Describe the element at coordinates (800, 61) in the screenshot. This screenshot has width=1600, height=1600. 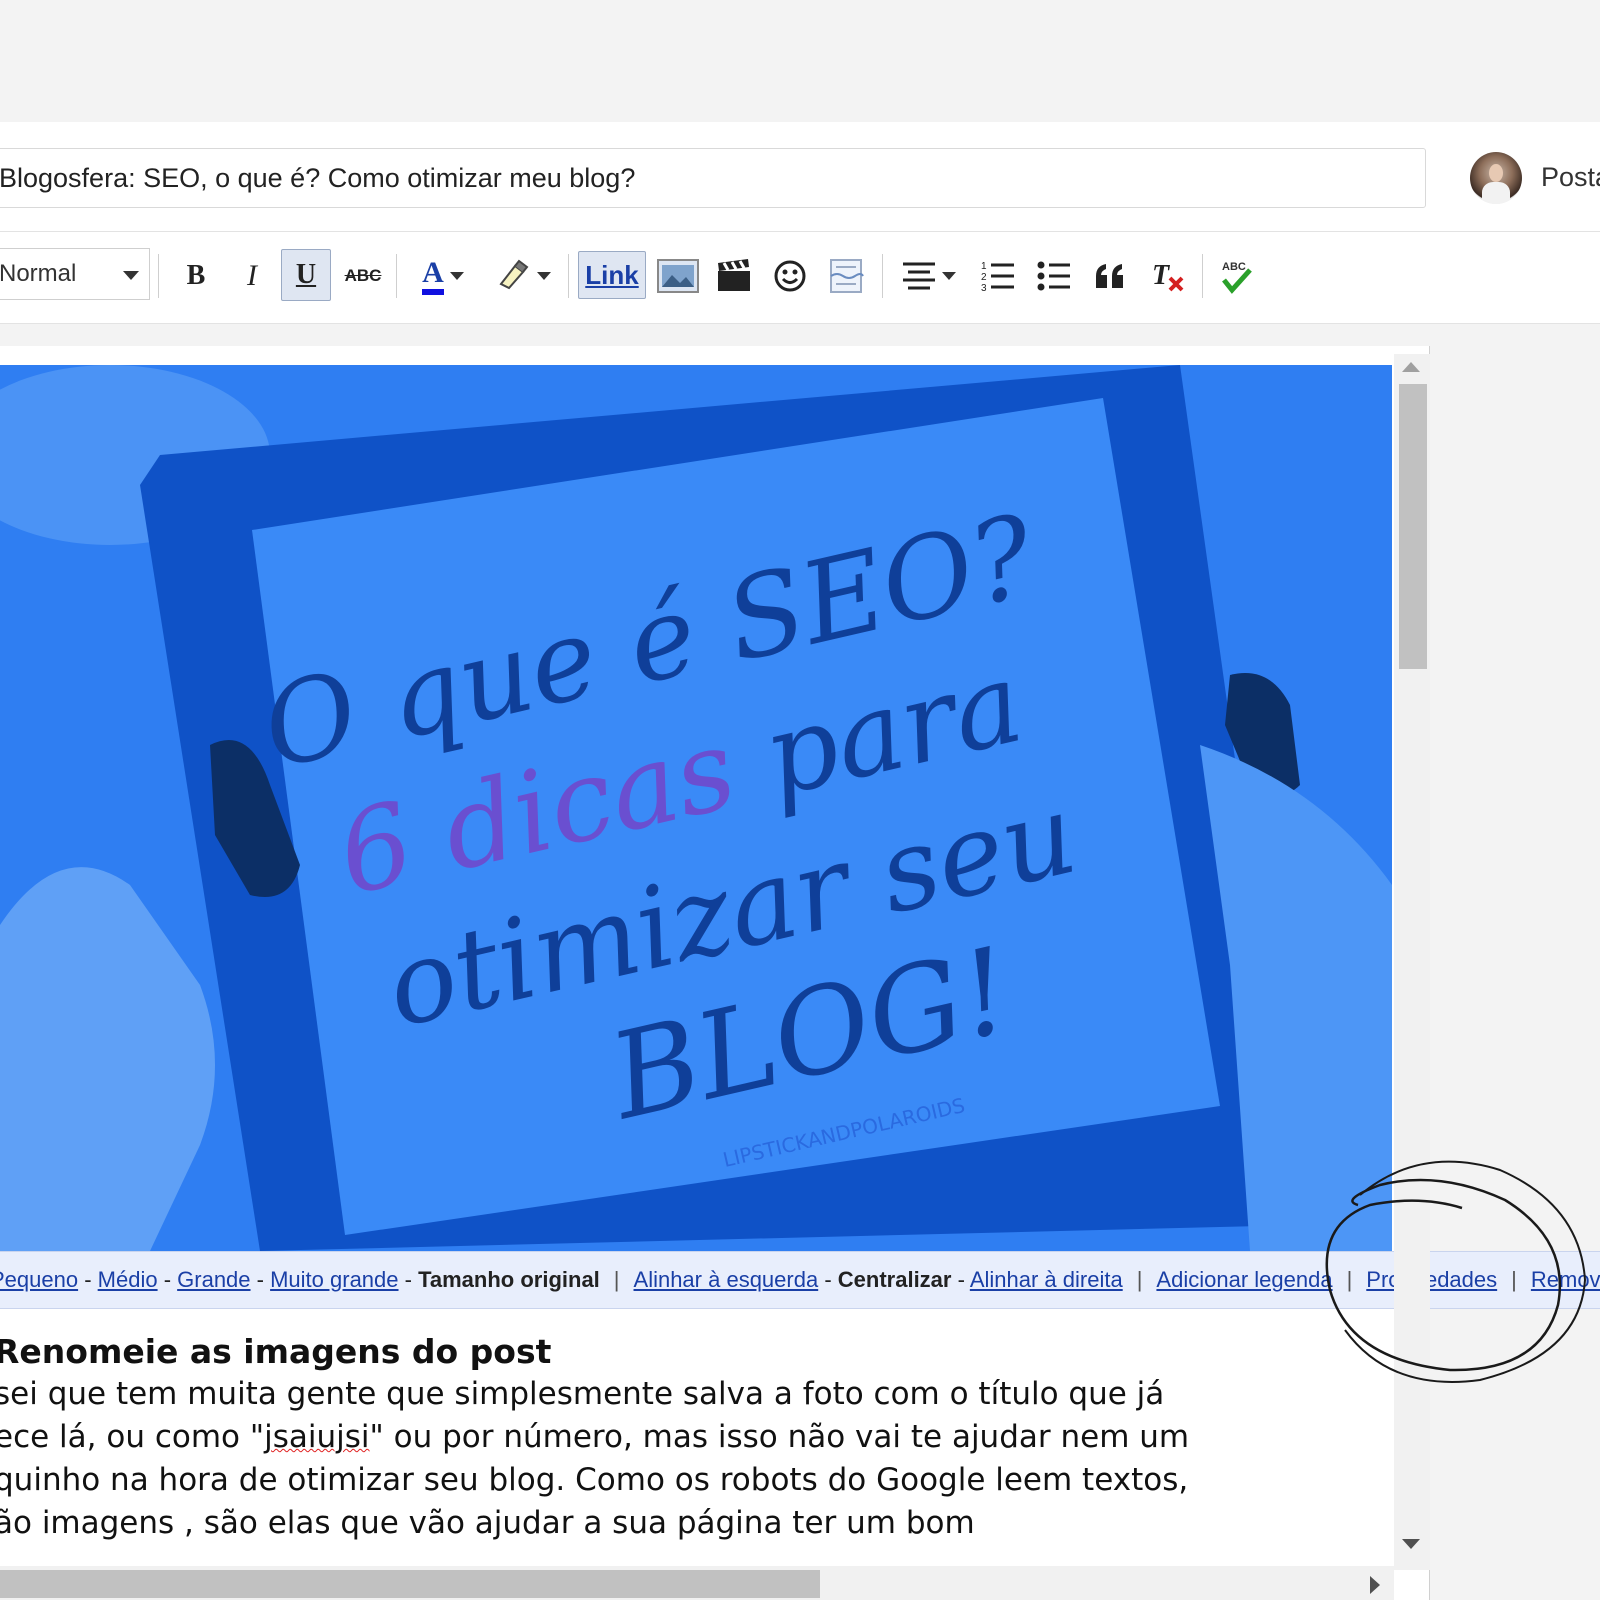
I see `top-band` at that location.